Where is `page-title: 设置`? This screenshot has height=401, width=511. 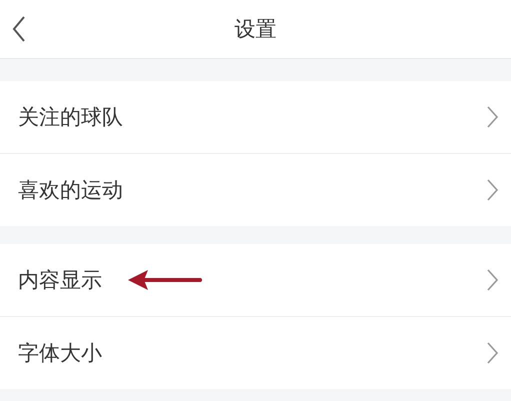
page-title: 设置 is located at coordinates (255, 29).